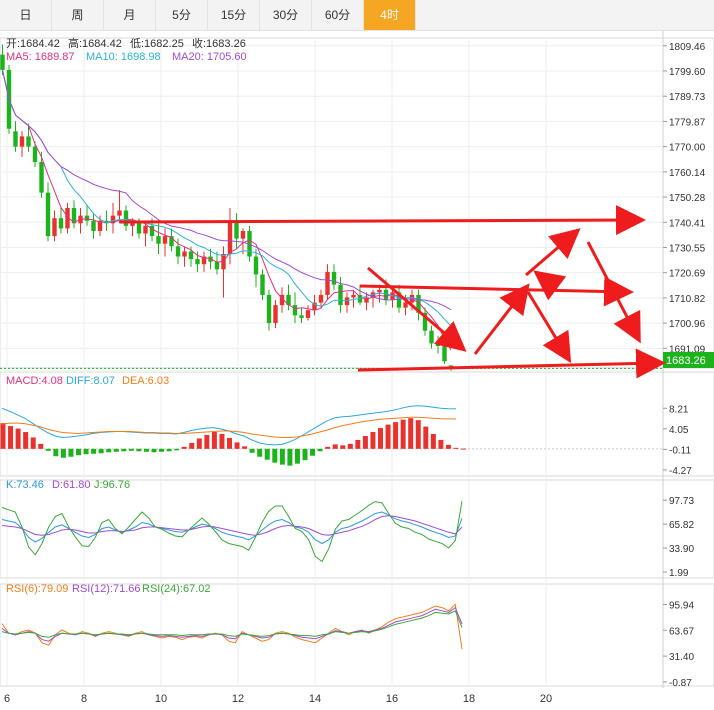 The height and width of the screenshot is (710, 714). Describe the element at coordinates (338, 15) in the screenshot. I see `tab-60min: 60分` at that location.